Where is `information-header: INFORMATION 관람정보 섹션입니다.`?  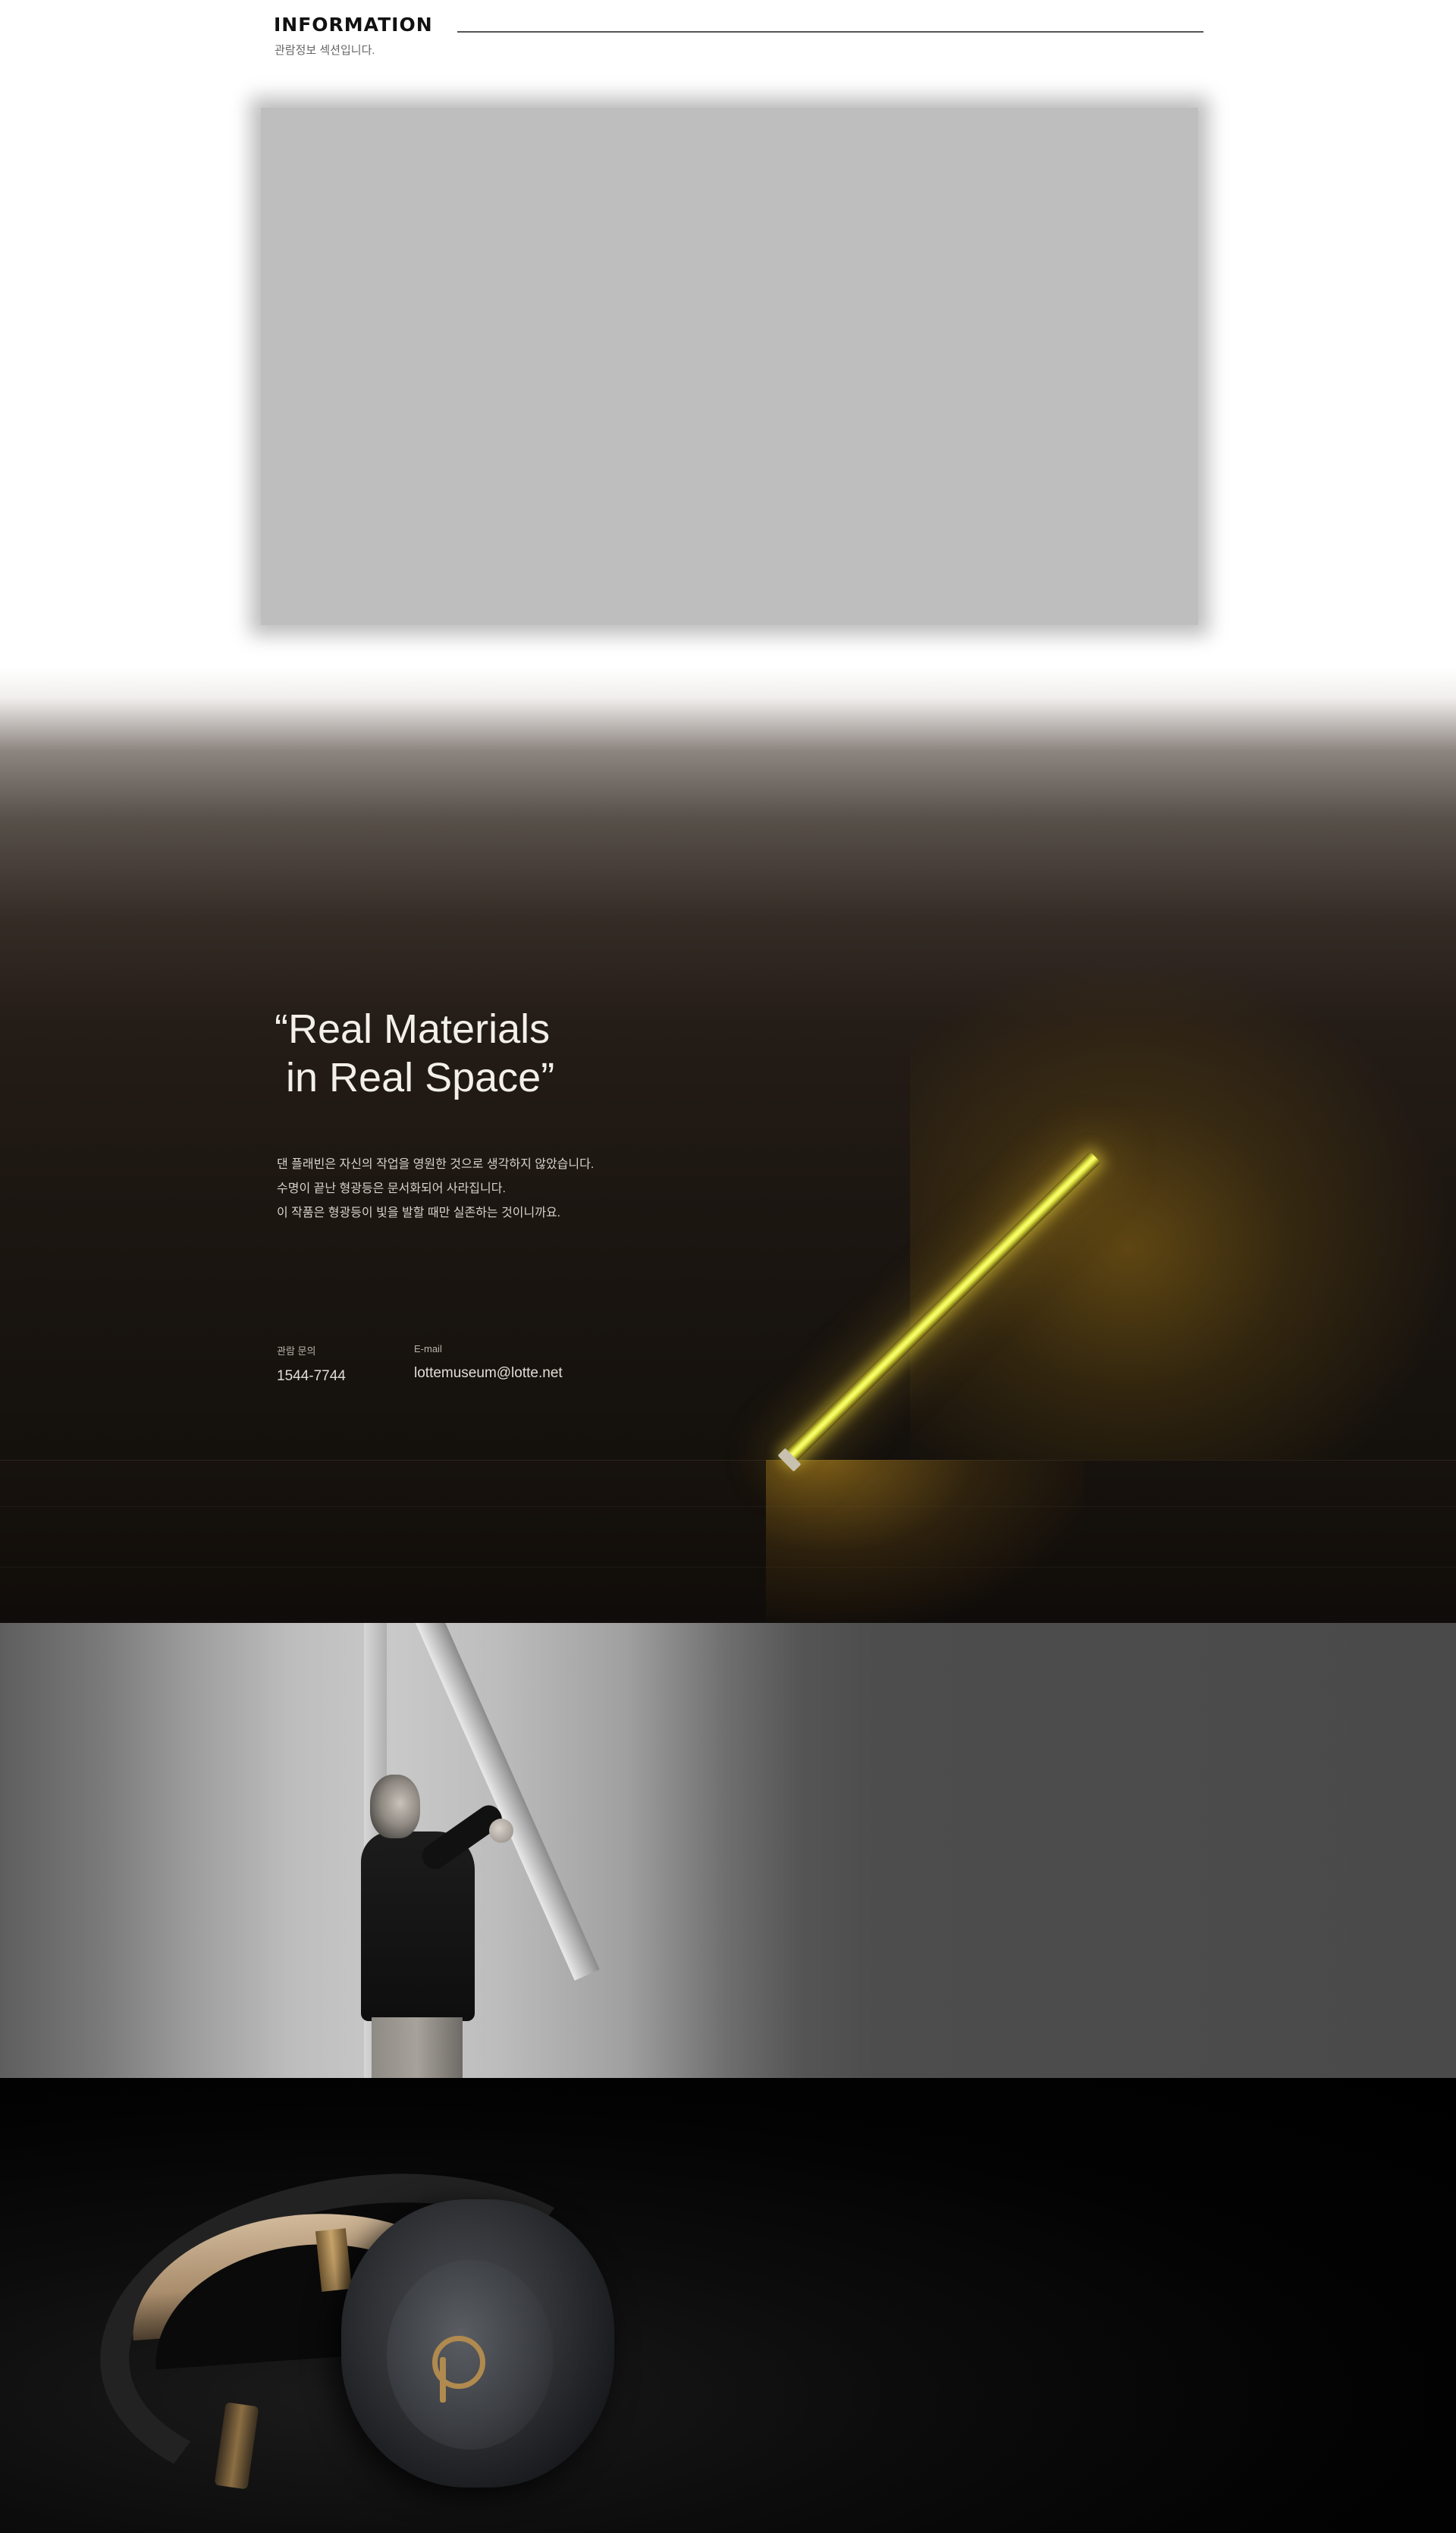
information-header: INFORMATION 관람정보 섹션입니다. is located at coordinates (738, 36).